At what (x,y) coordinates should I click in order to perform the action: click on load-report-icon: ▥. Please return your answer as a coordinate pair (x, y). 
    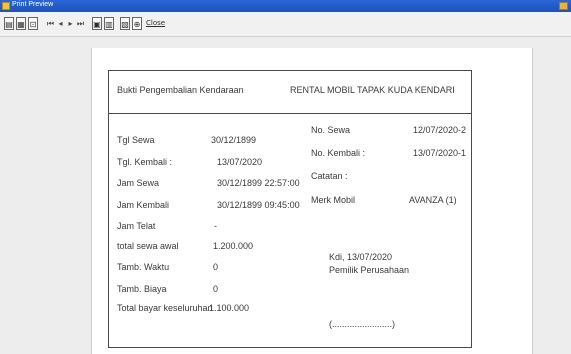
    Looking at the image, I should click on (109, 23).